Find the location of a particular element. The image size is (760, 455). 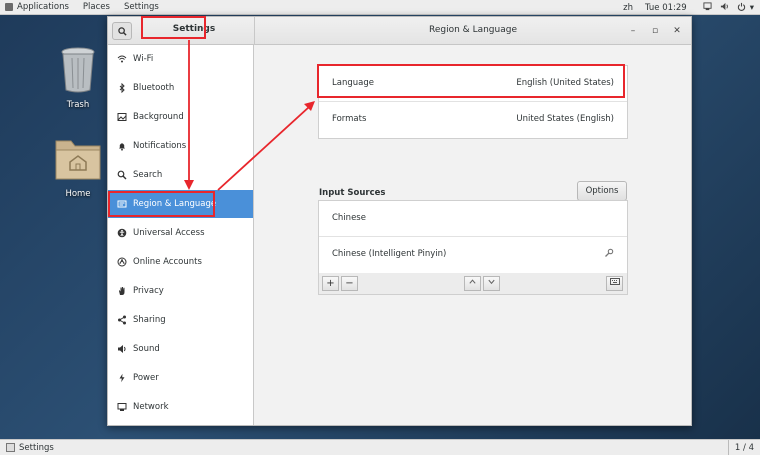

settings-window-icon is located at coordinates (10, 447).